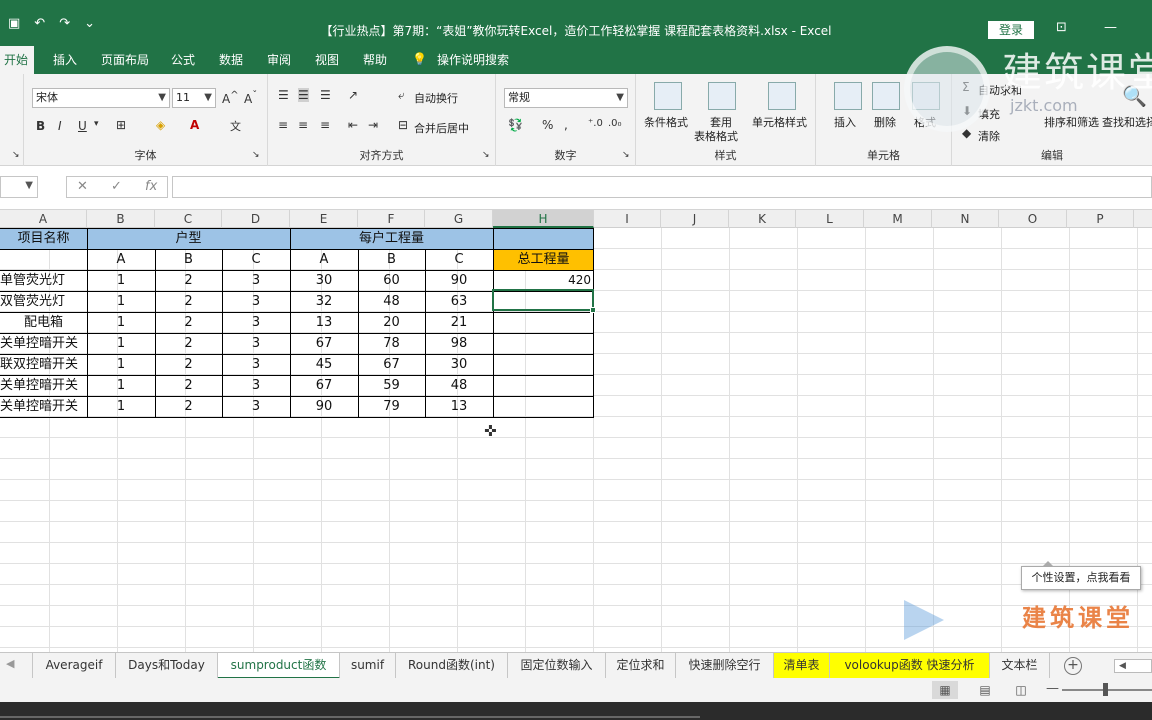  What do you see at coordinates (459, 219) in the screenshot?
I see `column-header-g: G` at bounding box center [459, 219].